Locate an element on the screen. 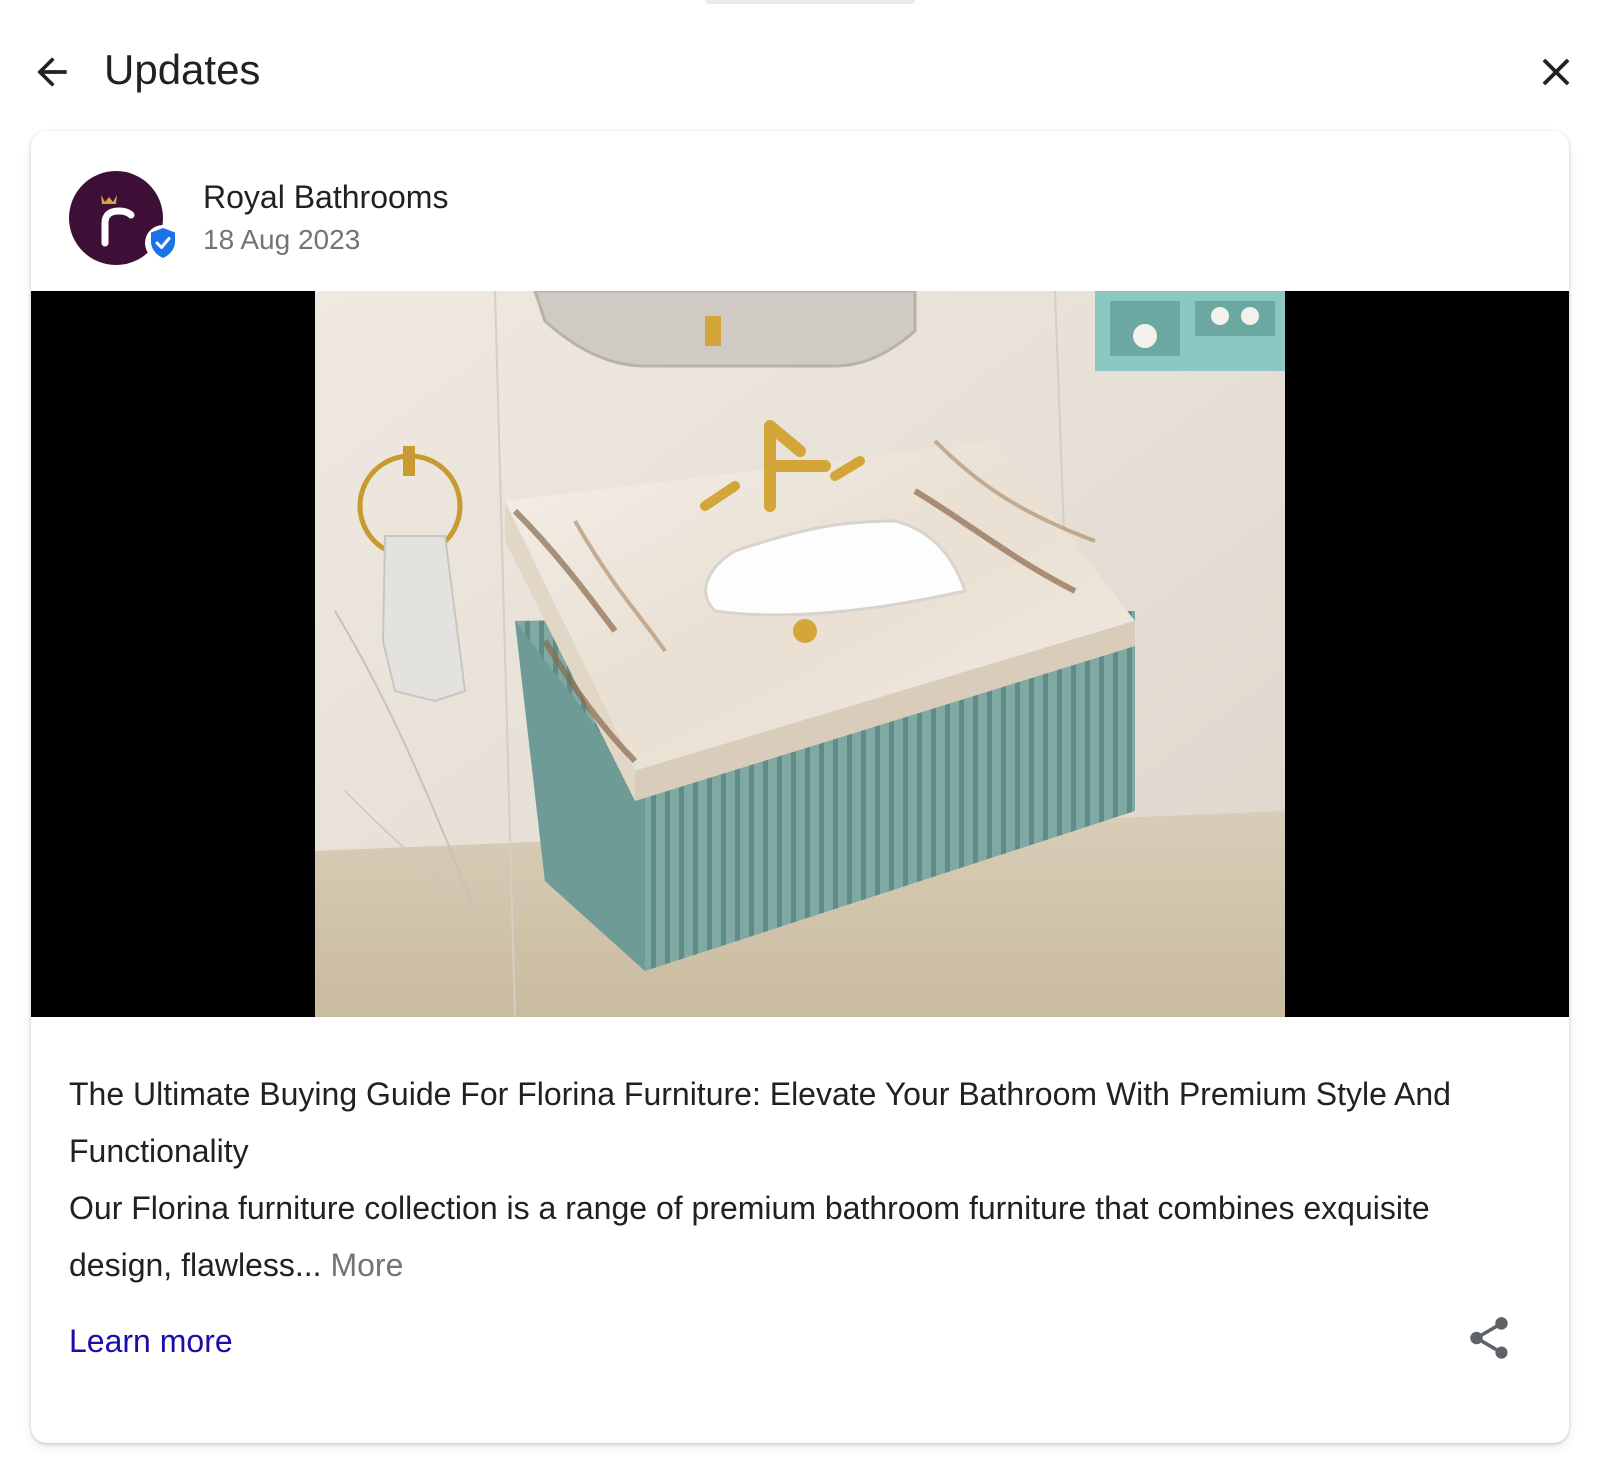 The width and height of the screenshot is (1600, 1470). close-icon is located at coordinates (1556, 72).